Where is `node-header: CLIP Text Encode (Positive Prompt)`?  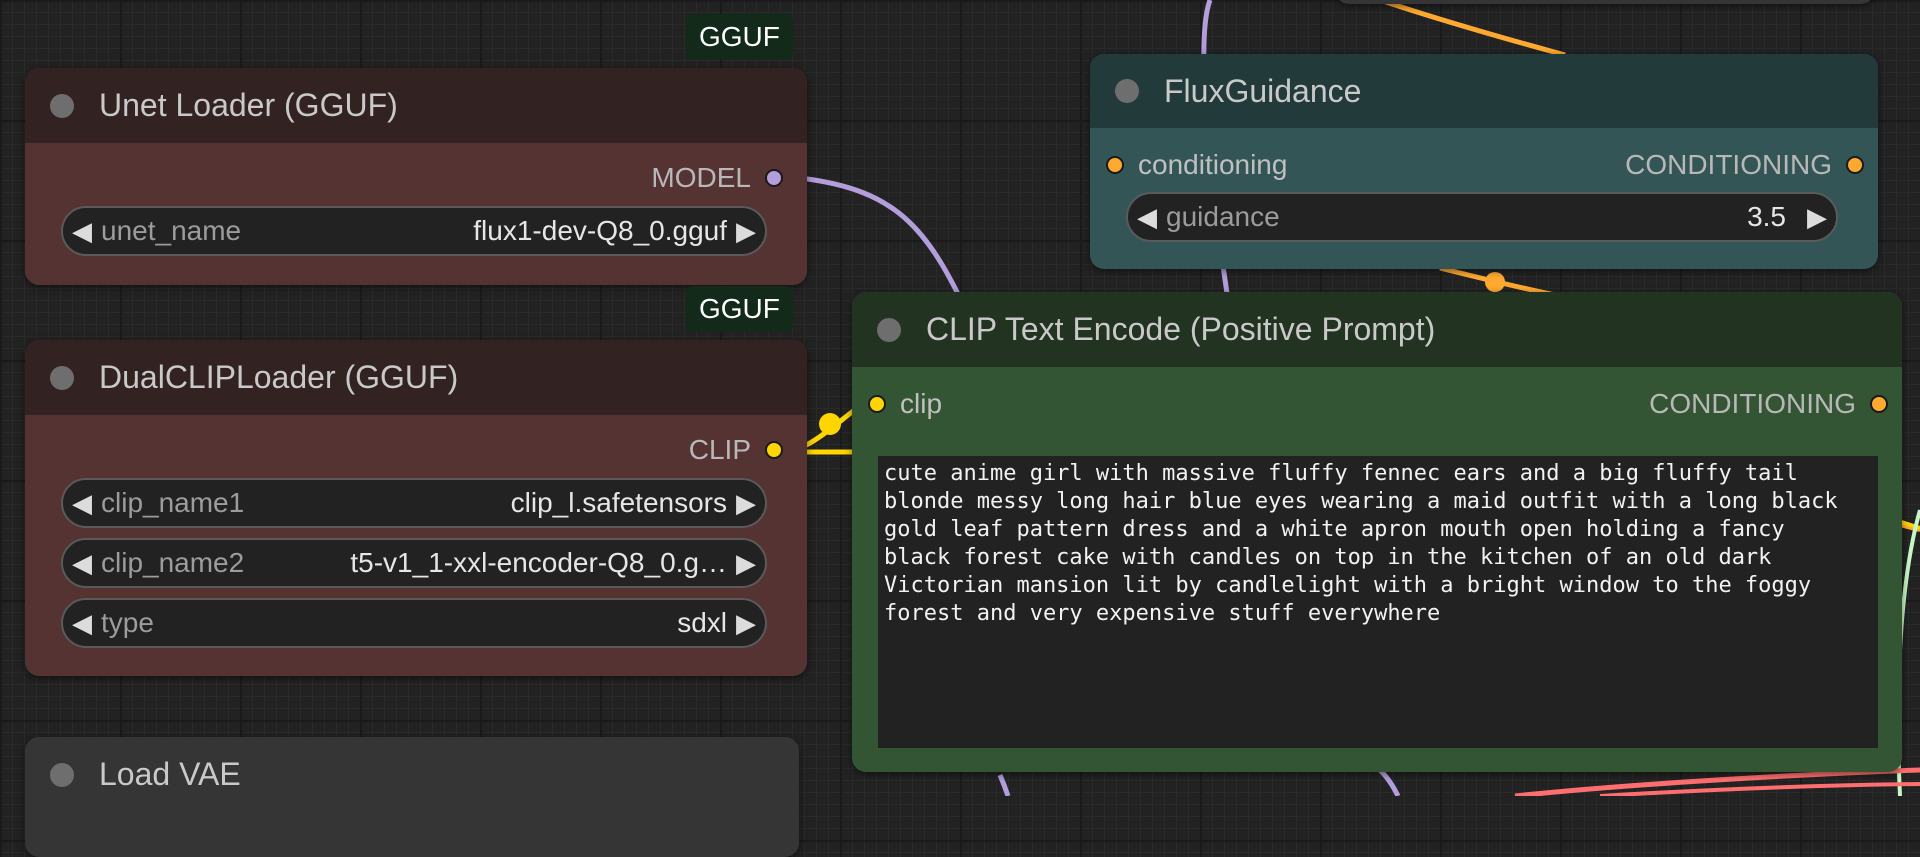
node-header: CLIP Text Encode (Positive Prompt) is located at coordinates (1377, 329).